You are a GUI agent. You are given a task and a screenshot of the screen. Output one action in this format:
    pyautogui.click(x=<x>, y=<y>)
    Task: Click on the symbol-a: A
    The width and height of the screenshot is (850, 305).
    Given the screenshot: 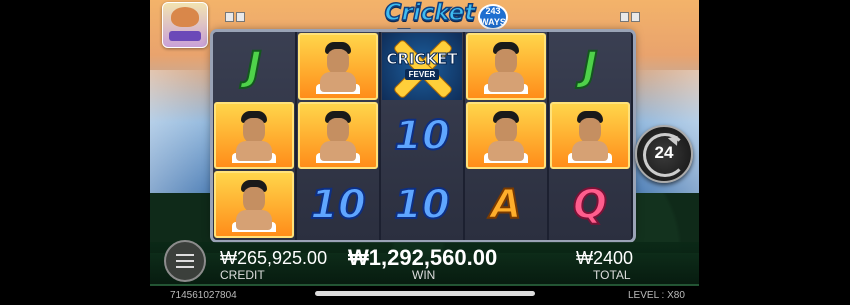 What is the action you would take?
    pyautogui.click(x=506, y=205)
    